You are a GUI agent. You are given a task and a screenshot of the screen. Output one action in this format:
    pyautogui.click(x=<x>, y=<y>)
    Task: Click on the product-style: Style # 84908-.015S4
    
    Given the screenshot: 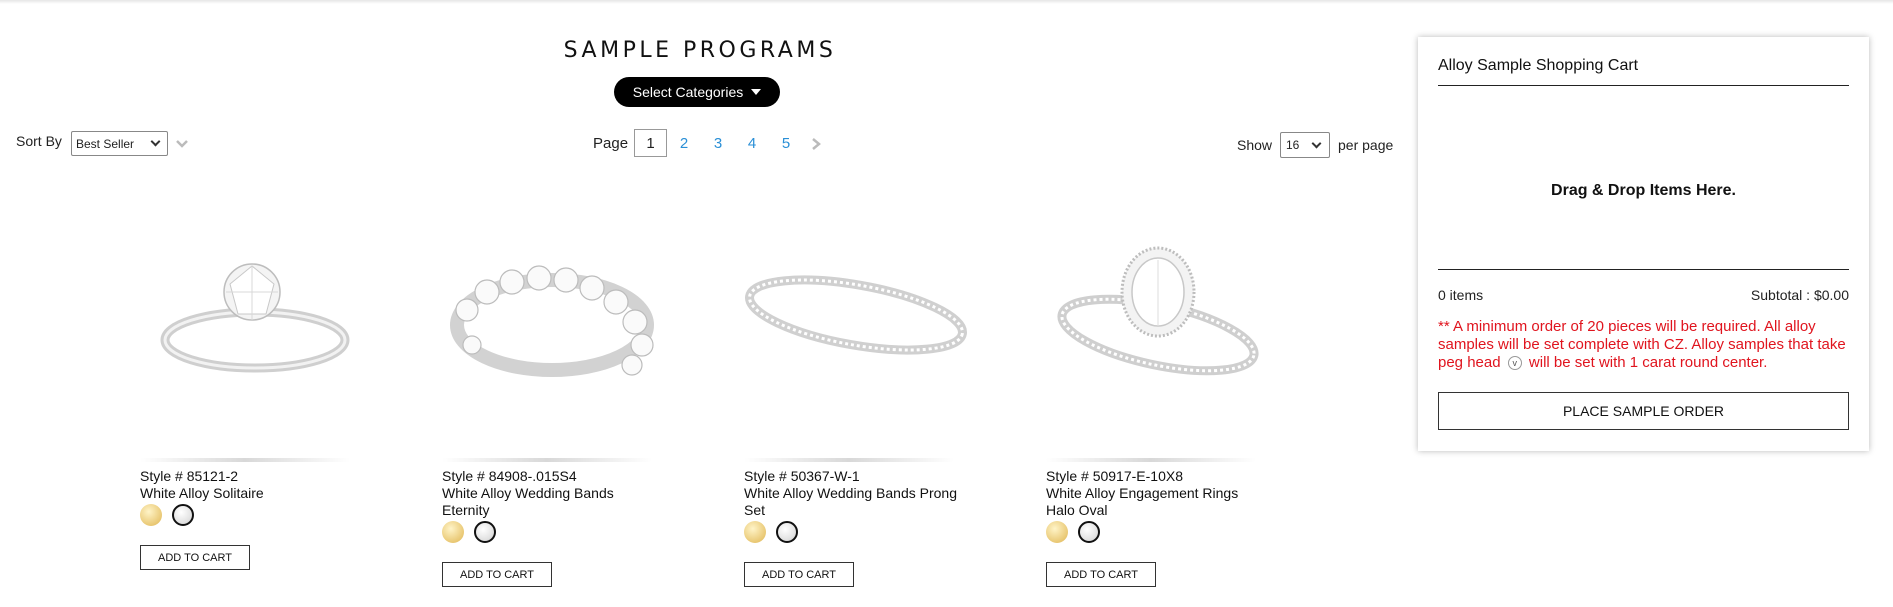 What is the action you would take?
    pyautogui.click(x=509, y=476)
    